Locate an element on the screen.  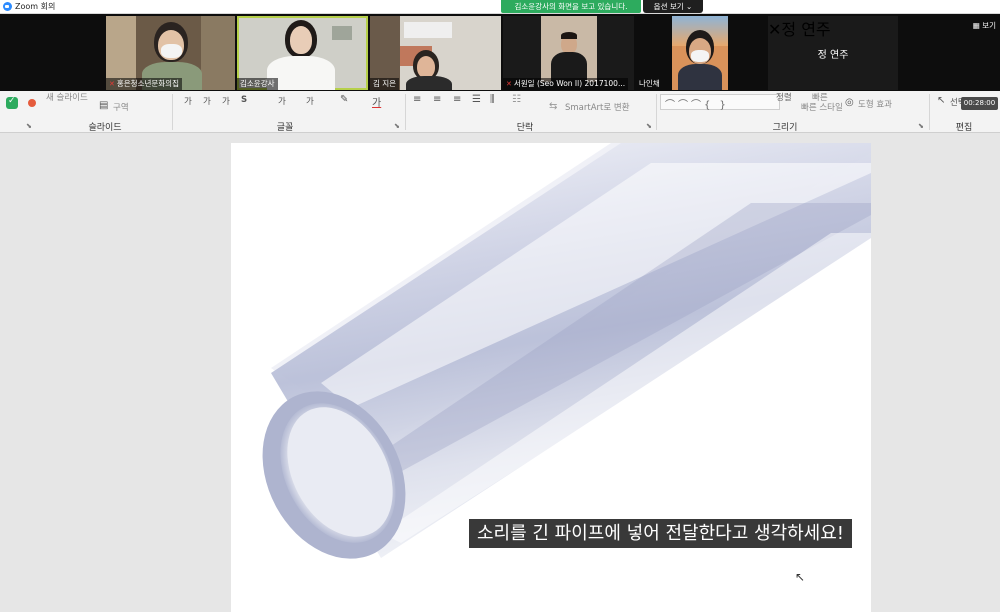
section-button: 구역 is located at coordinates (121, 107).